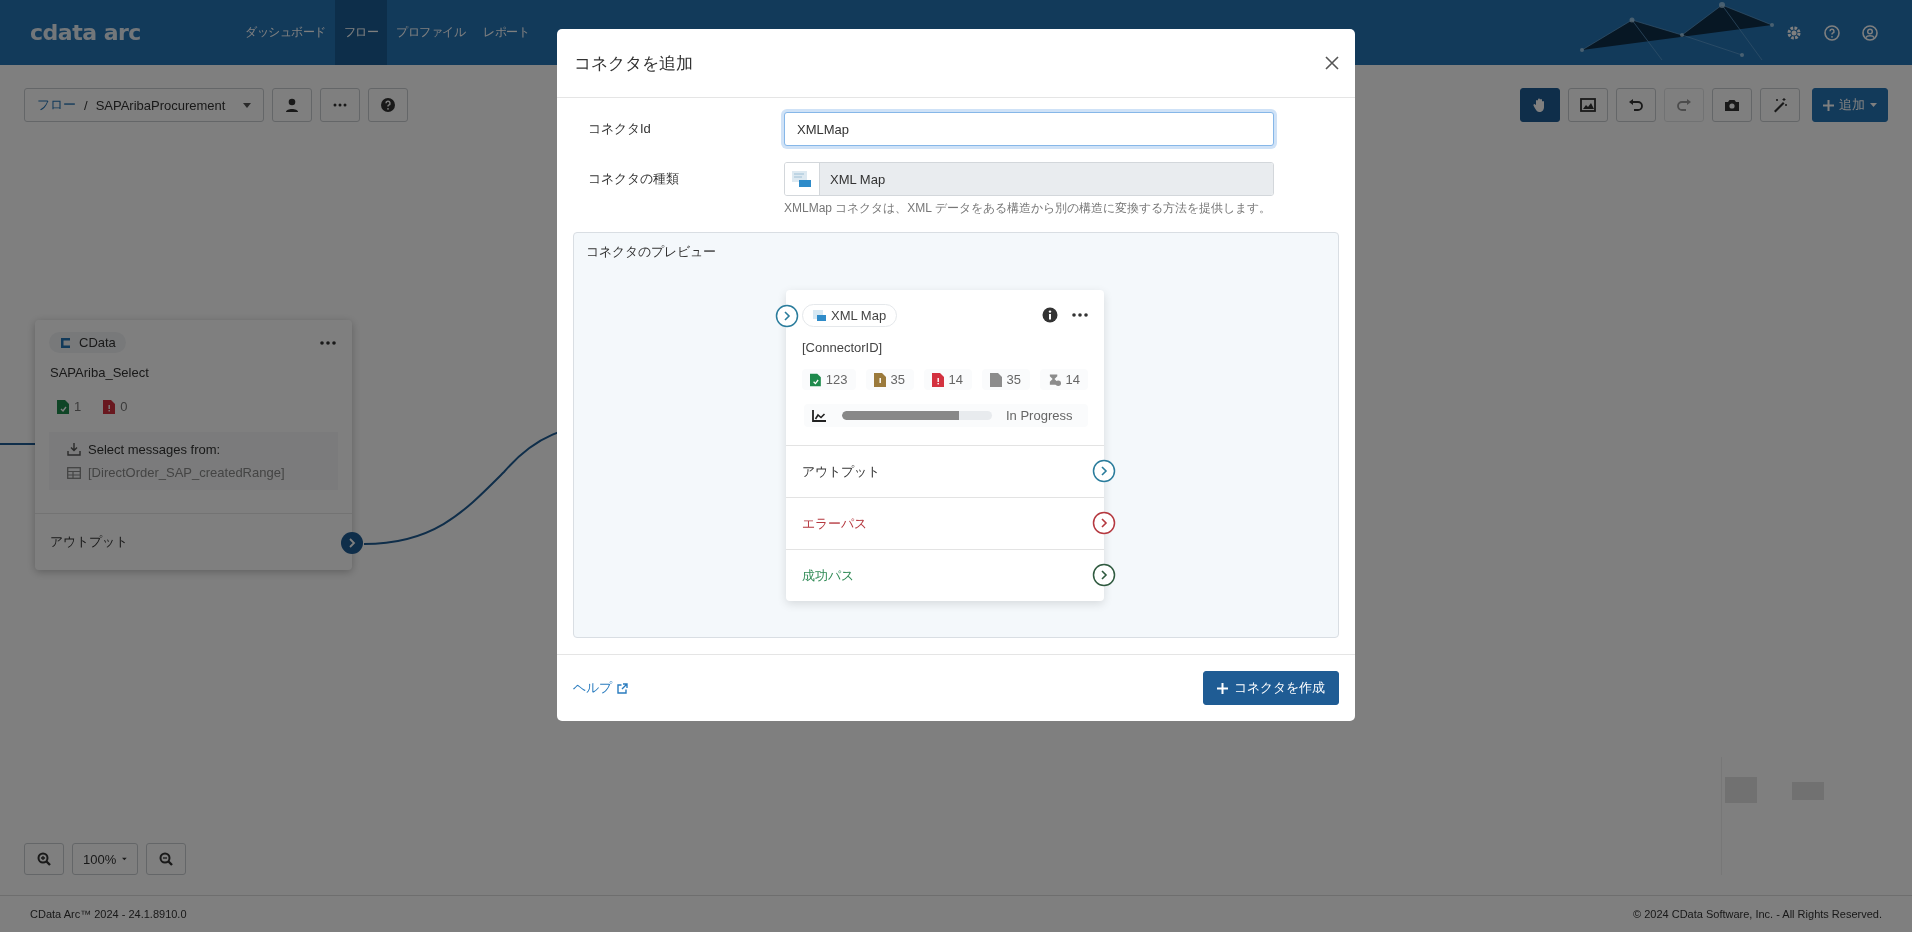 The height and width of the screenshot is (932, 1912). What do you see at coordinates (56, 105) in the screenshot?
I see `breadcrumb-link: フロー` at bounding box center [56, 105].